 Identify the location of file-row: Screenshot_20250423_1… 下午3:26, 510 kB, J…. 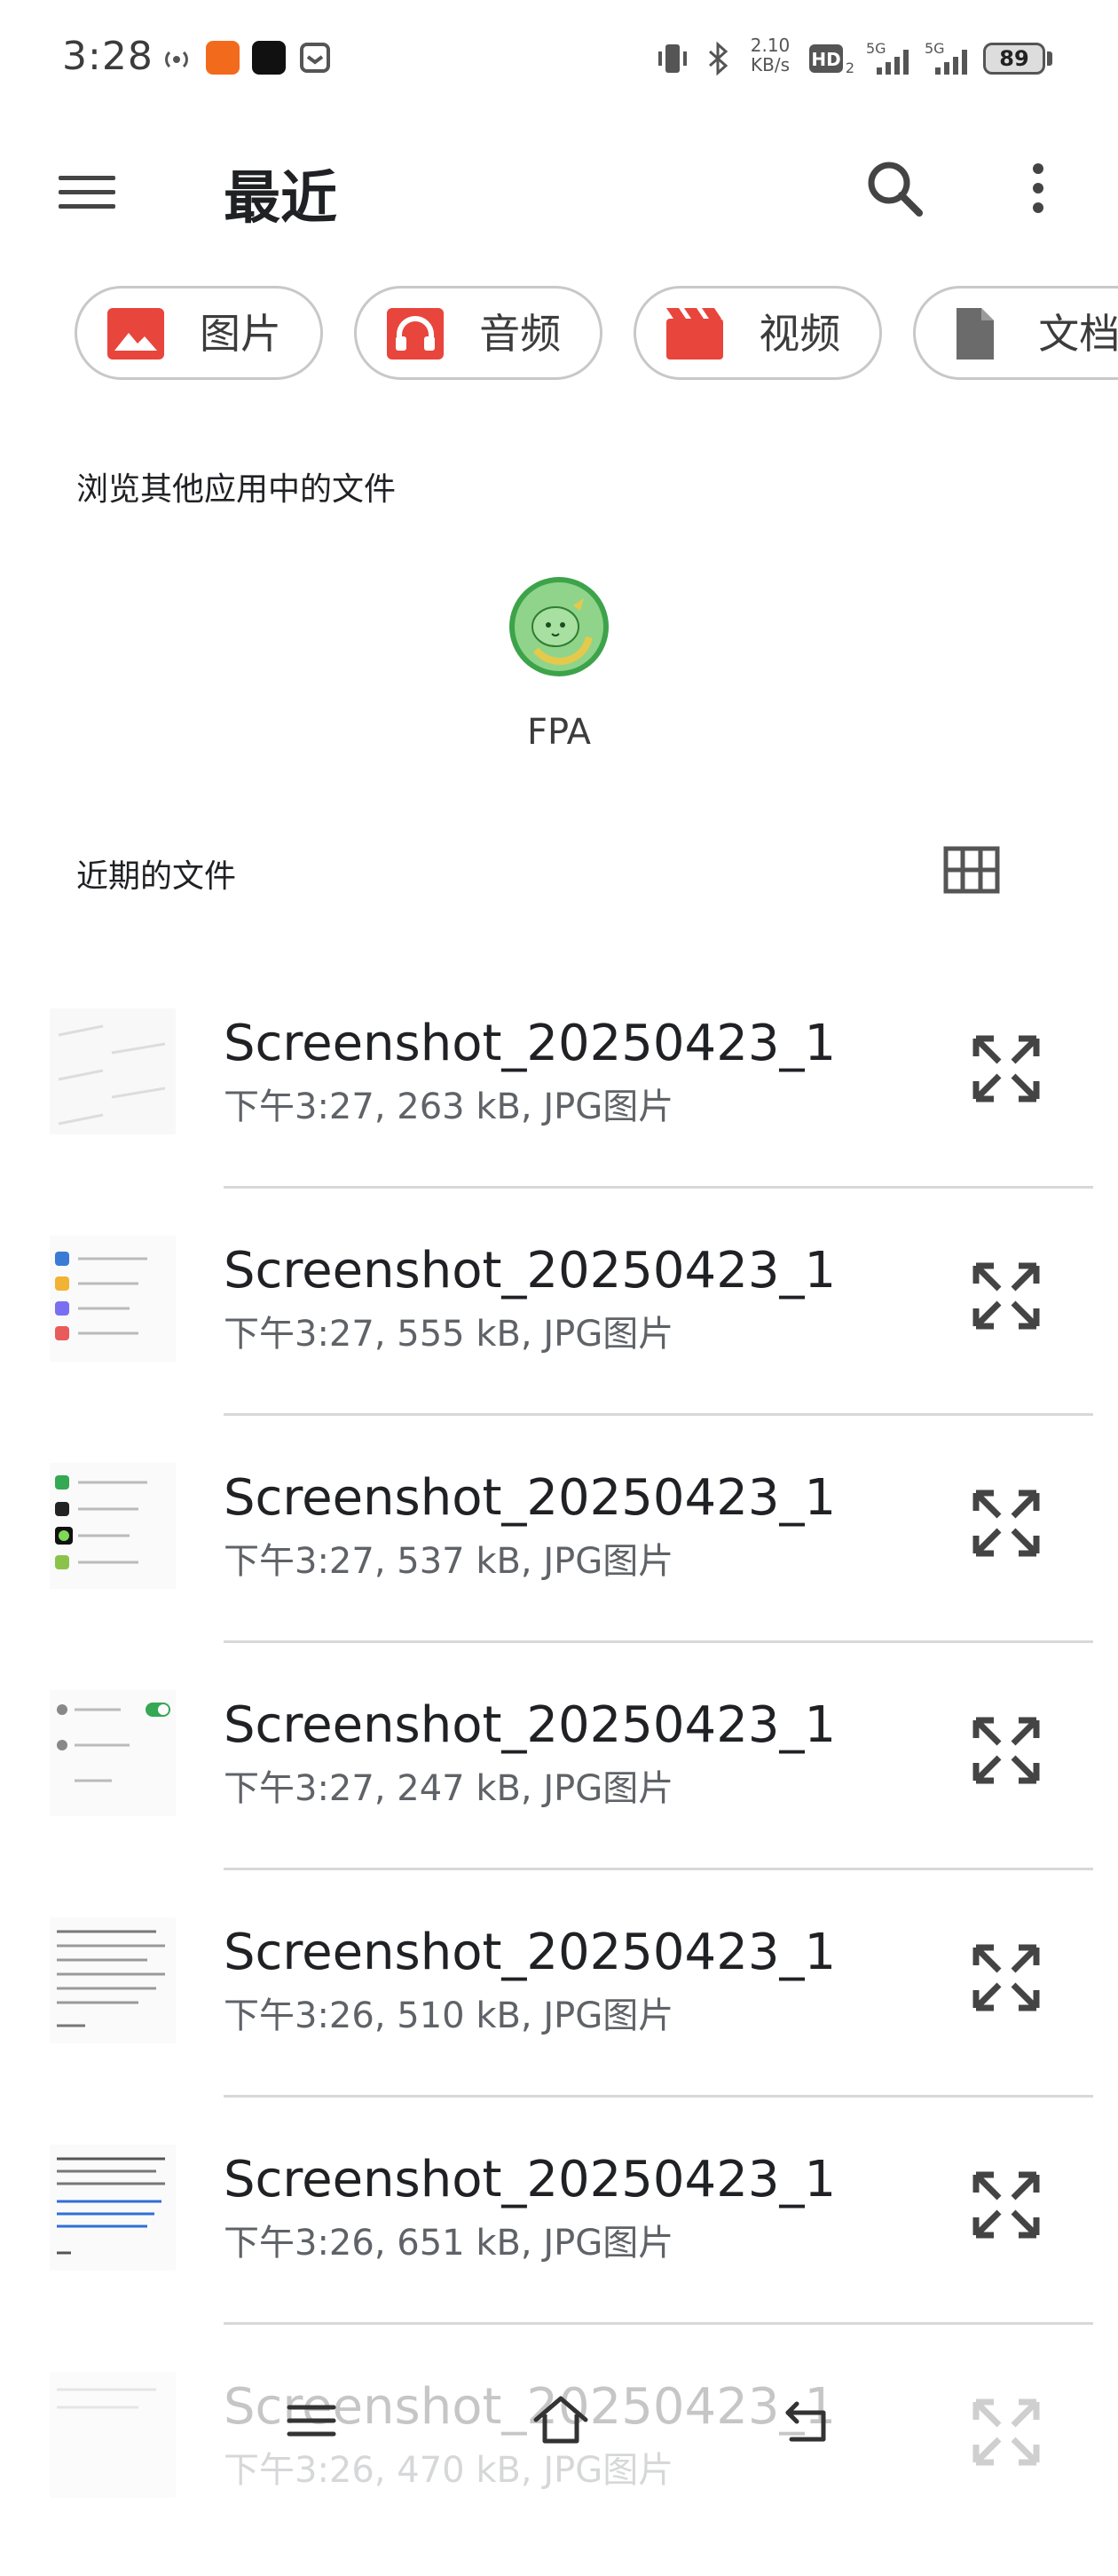
(559, 2008).